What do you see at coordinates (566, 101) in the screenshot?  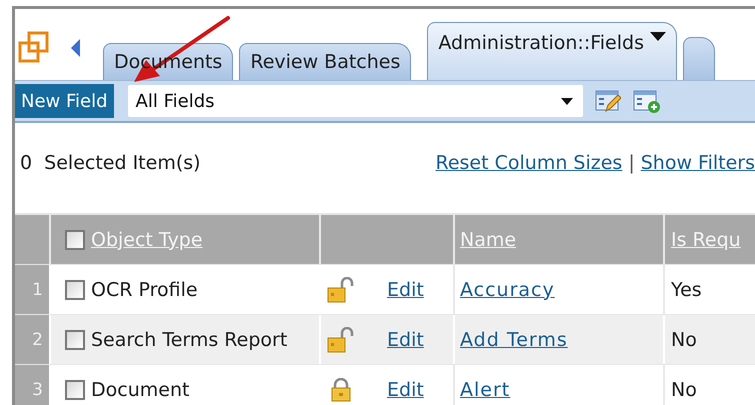 I see `caret-icon` at bounding box center [566, 101].